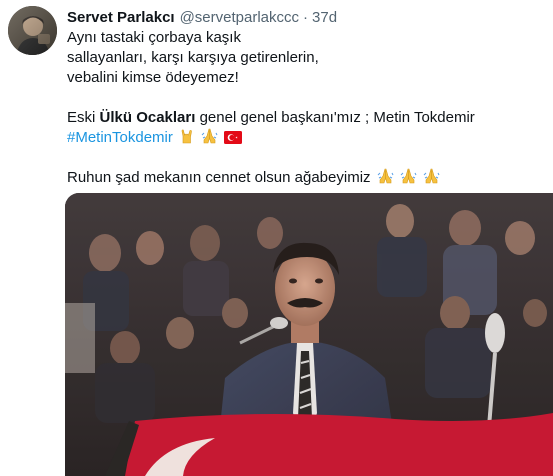 Image resolution: width=553 pixels, height=476 pixels. I want to click on timestamp: 37d, so click(324, 17).